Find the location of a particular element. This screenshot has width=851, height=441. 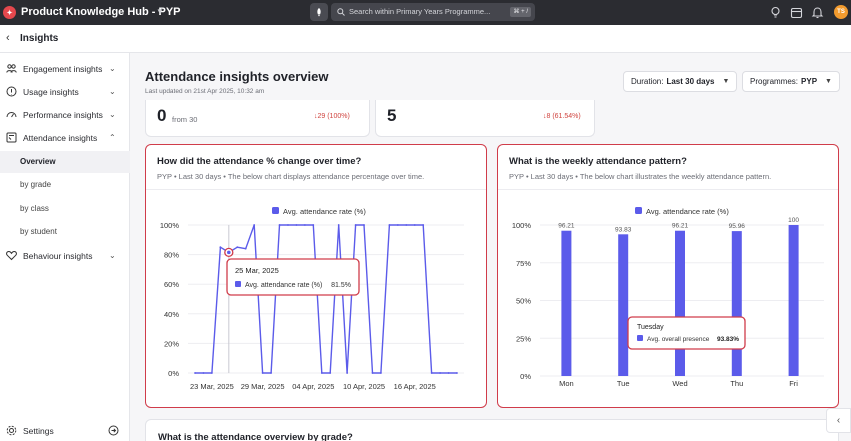

sidebar-item-usage: Usage insights ⌄ is located at coordinates (65, 92).